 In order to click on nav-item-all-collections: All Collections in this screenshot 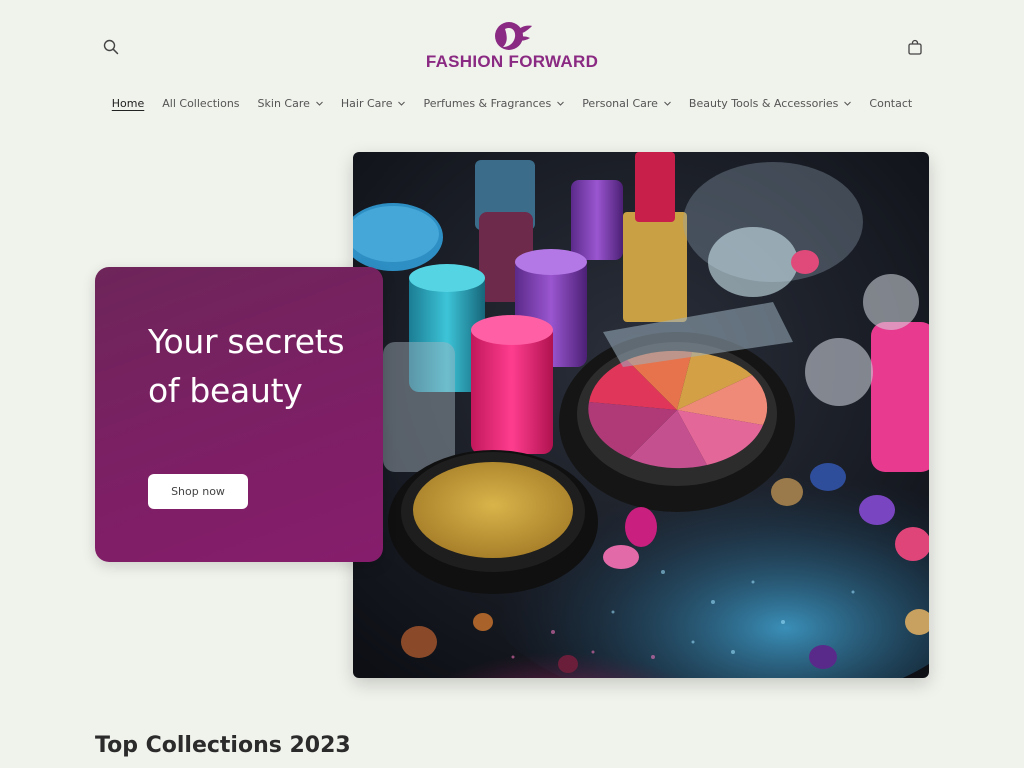, I will do `click(200, 103)`.